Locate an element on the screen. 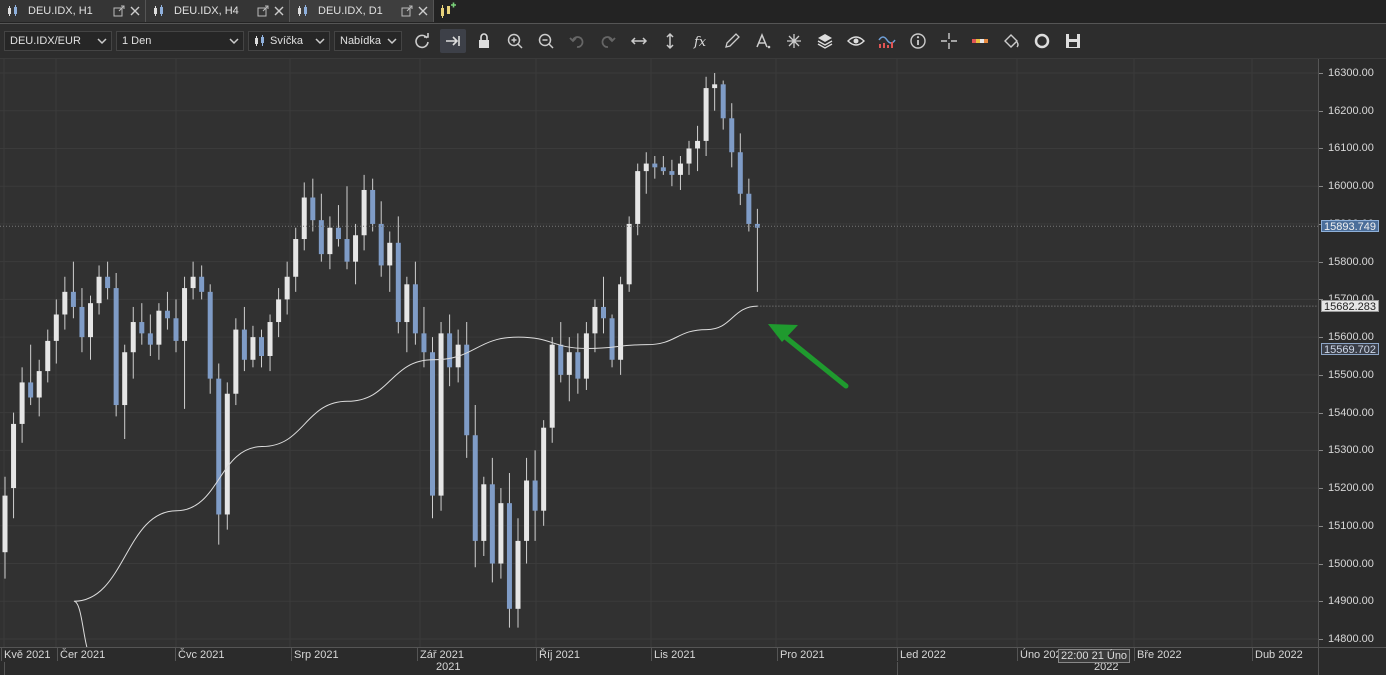 This screenshot has width=1386, height=675. lock-button is located at coordinates (484, 41).